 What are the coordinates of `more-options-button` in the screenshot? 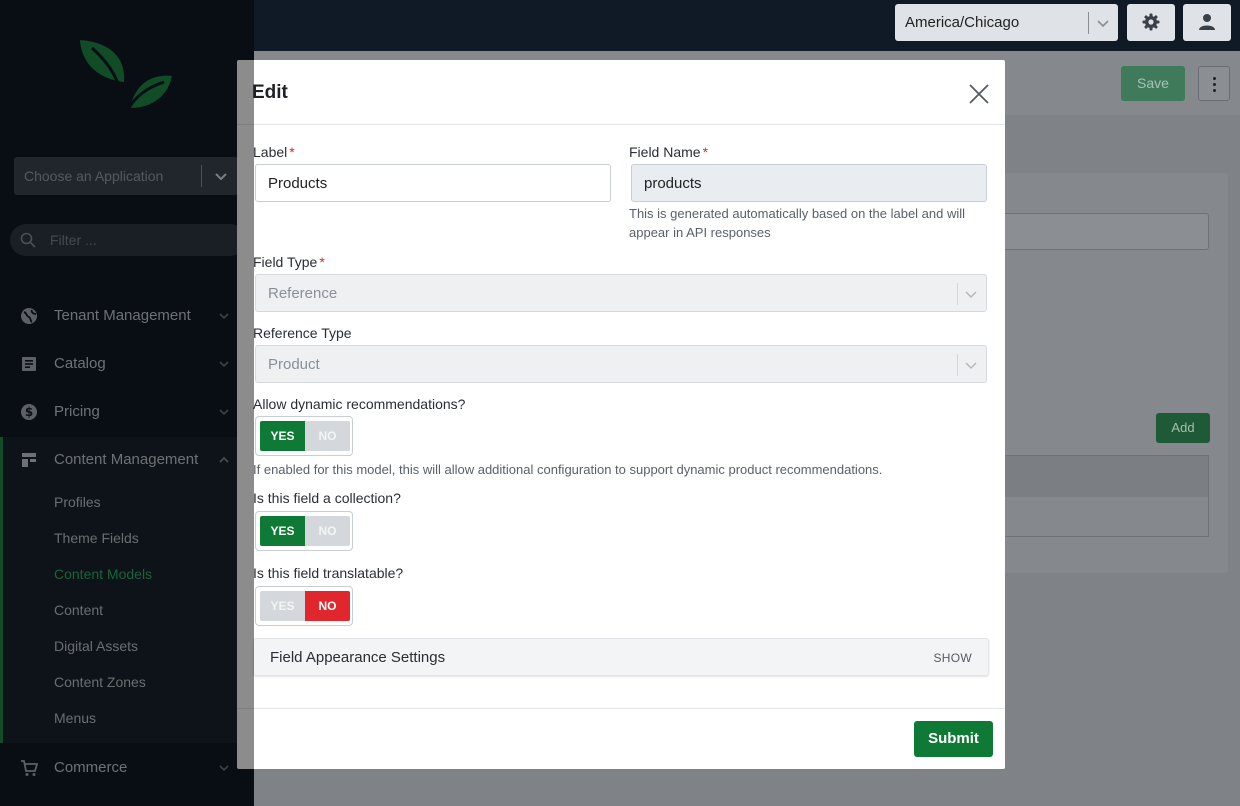 It's located at (1214, 83).